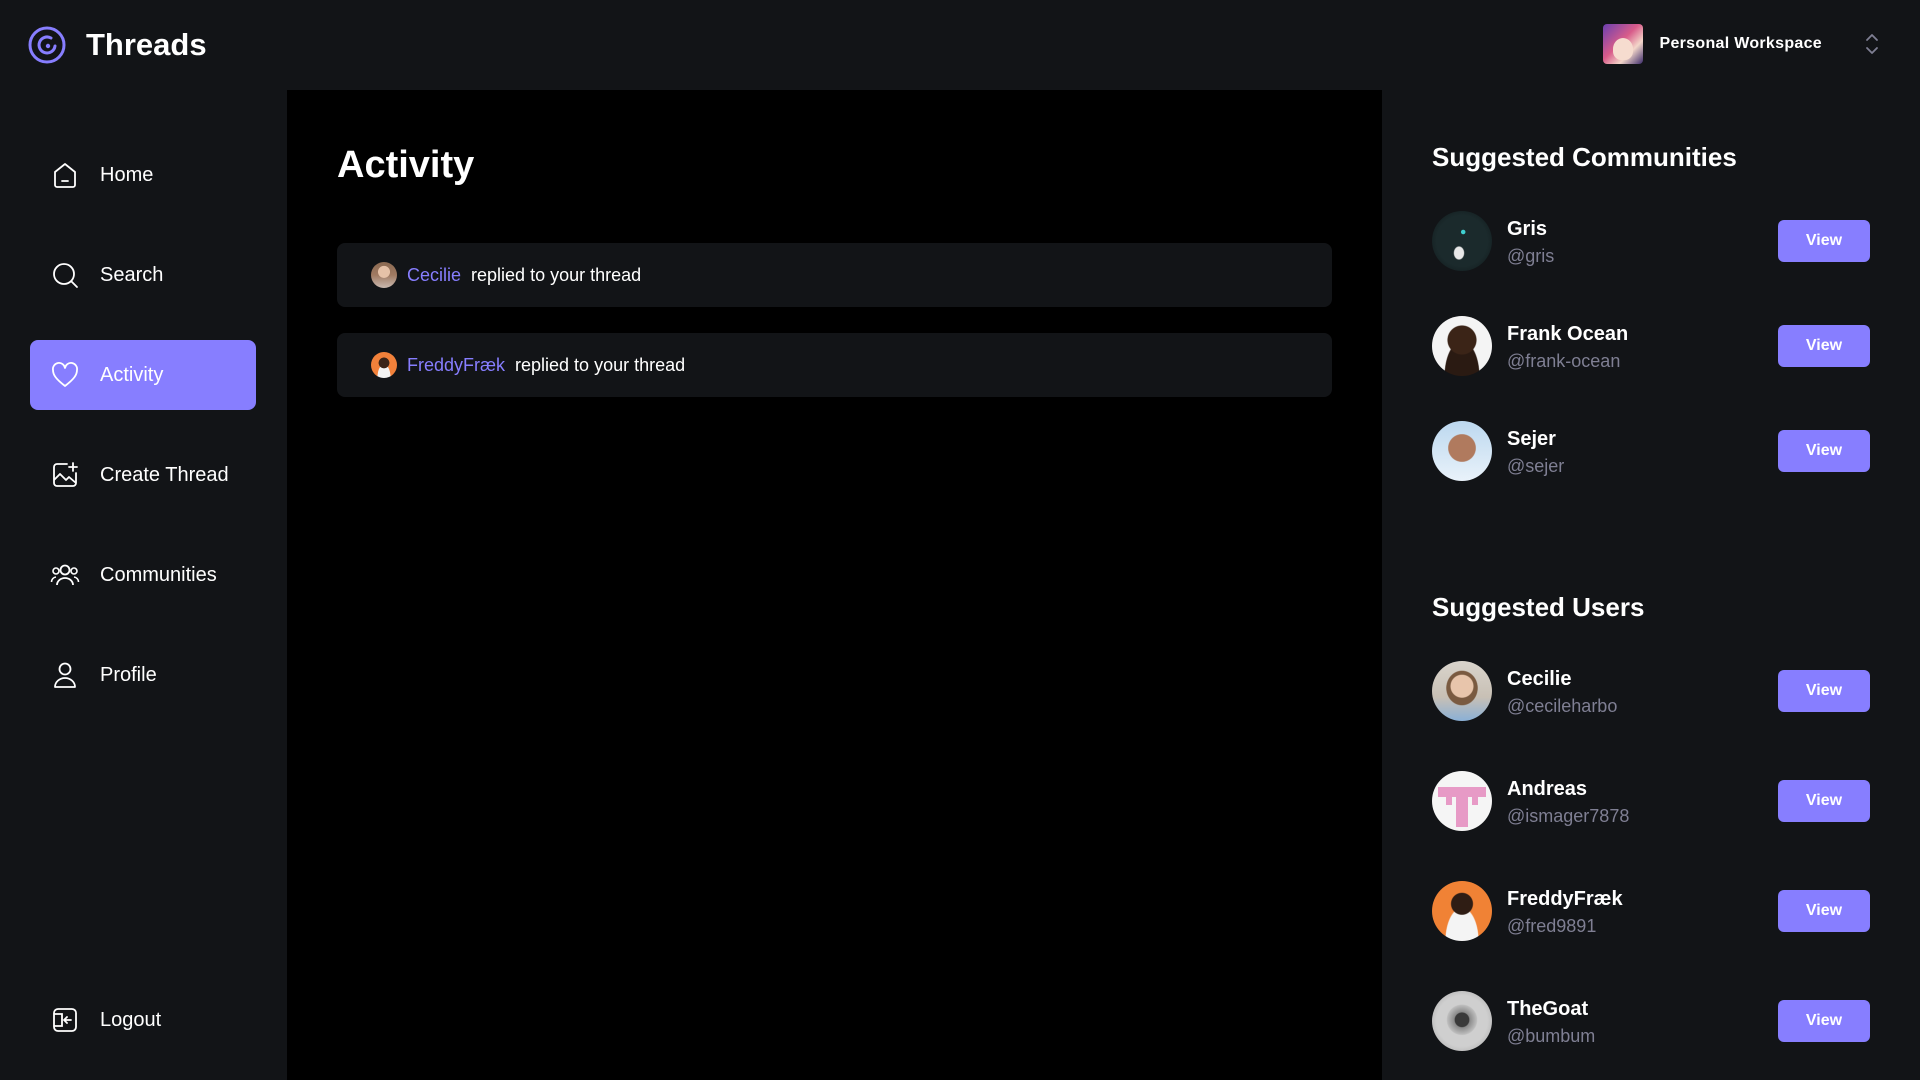 This screenshot has height=1080, width=1920. Describe the element at coordinates (65, 474) in the screenshot. I see `create-thread-icon` at that location.